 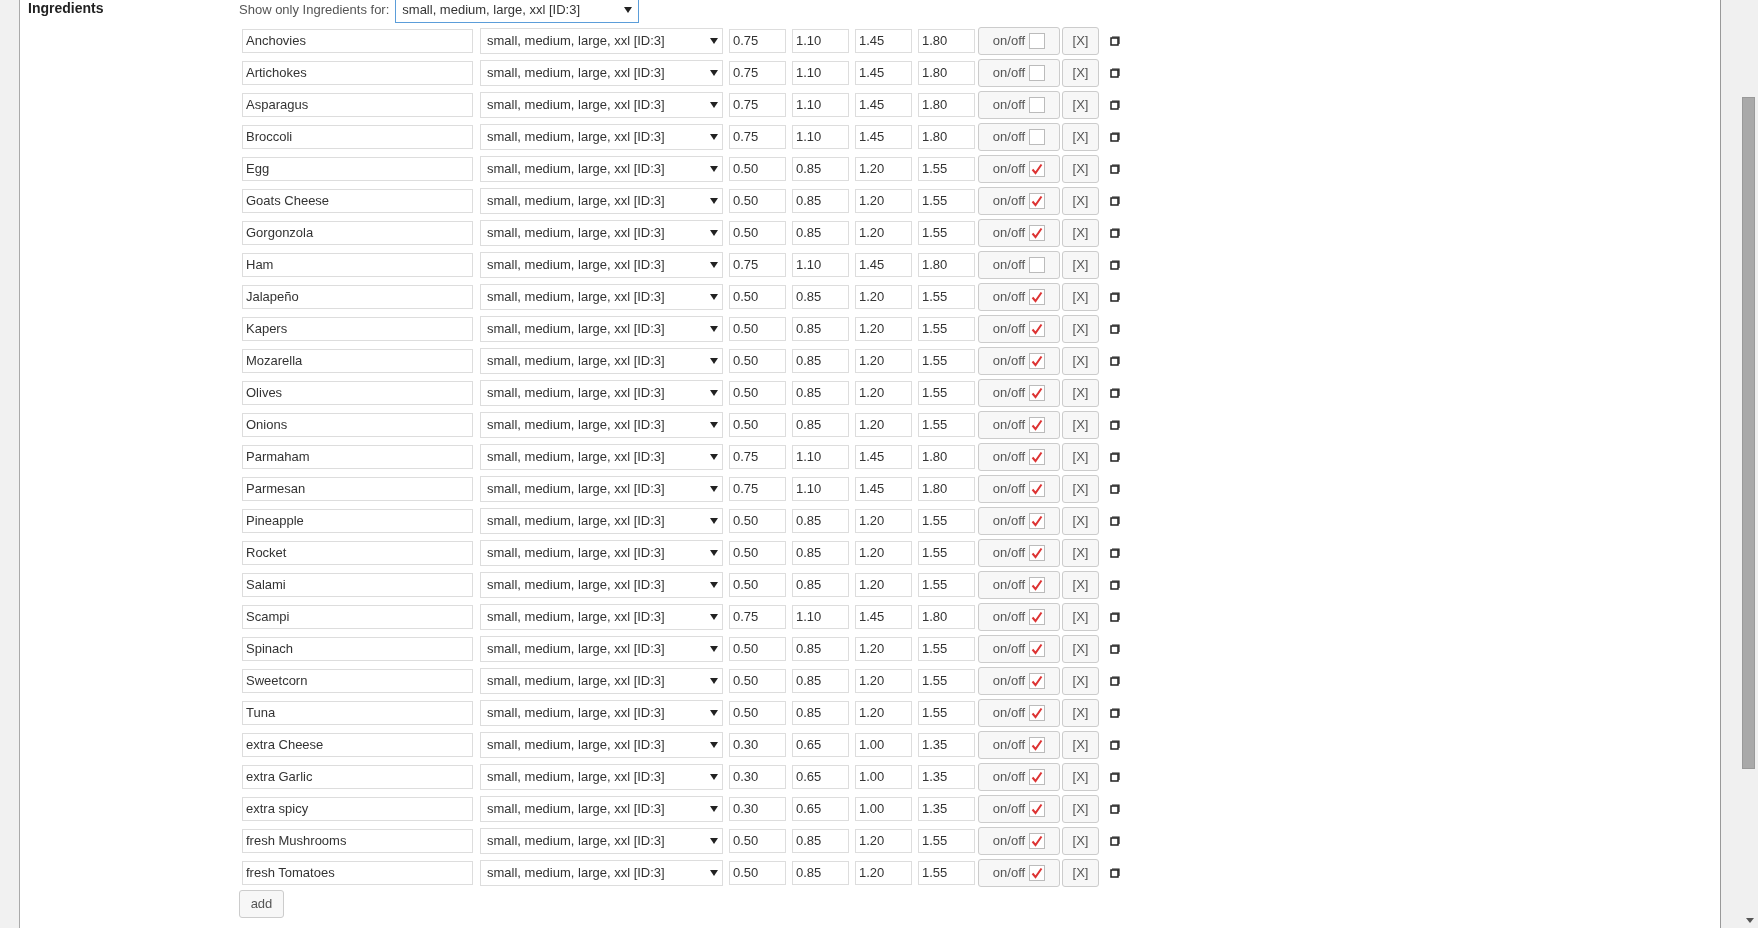 What do you see at coordinates (357, 777) in the screenshot?
I see `name-field: extra Garlic` at bounding box center [357, 777].